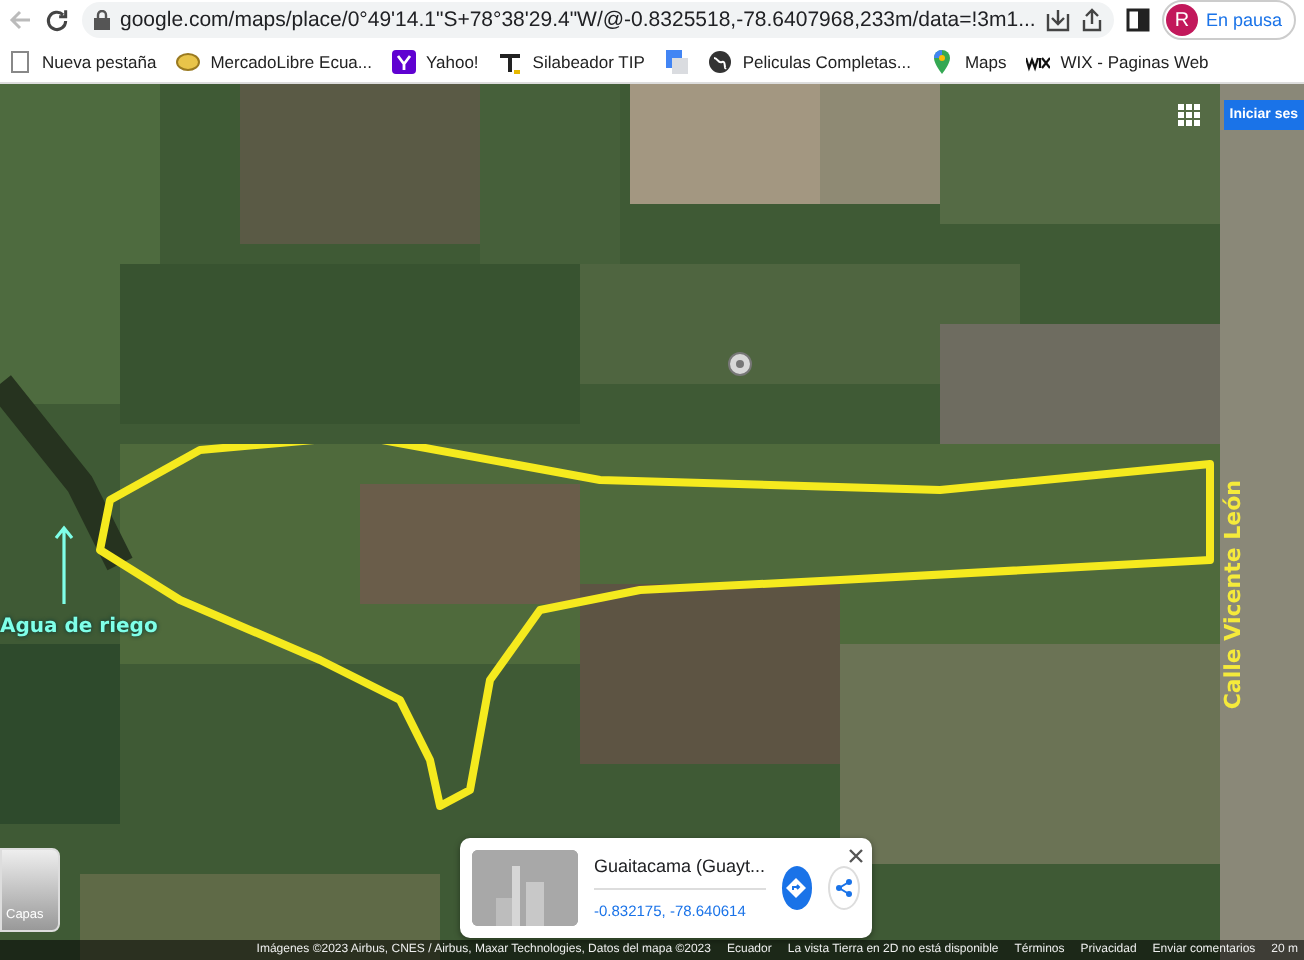 The height and width of the screenshot is (960, 1304). I want to click on bookmark: WIX - Paginas Web, so click(1117, 61).